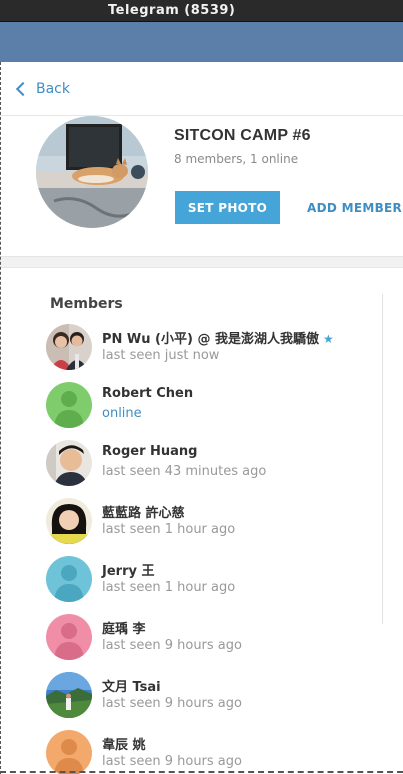 The height and width of the screenshot is (774, 403). What do you see at coordinates (148, 393) in the screenshot?
I see `member-name: Robert Chen` at bounding box center [148, 393].